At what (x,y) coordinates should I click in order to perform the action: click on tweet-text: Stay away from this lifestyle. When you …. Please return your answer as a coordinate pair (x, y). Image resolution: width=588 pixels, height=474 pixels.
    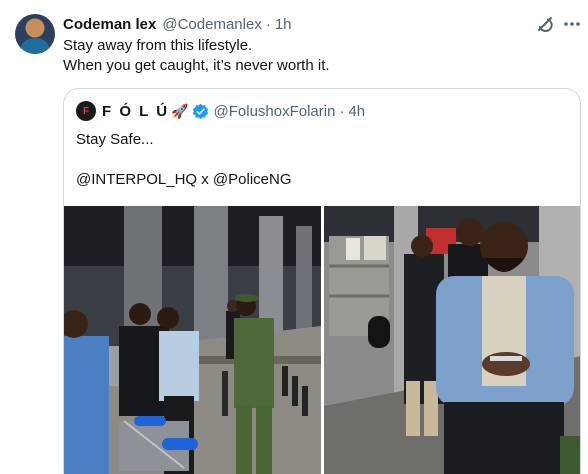
    Looking at the image, I should click on (196, 56).